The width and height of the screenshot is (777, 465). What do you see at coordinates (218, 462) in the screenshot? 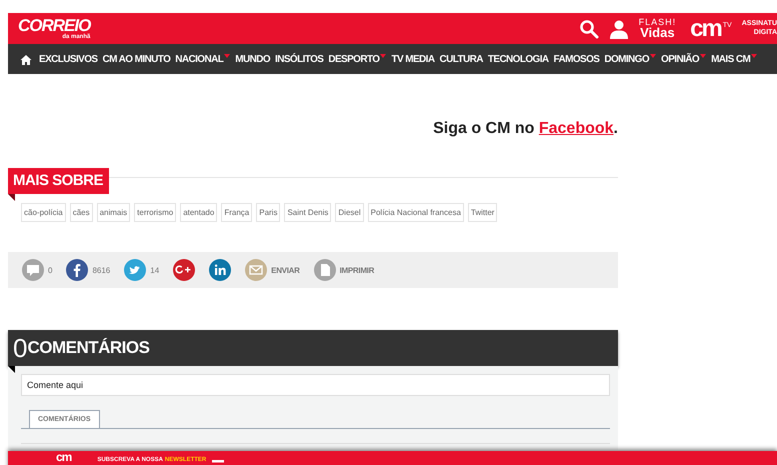
I see `minus-icon` at bounding box center [218, 462].